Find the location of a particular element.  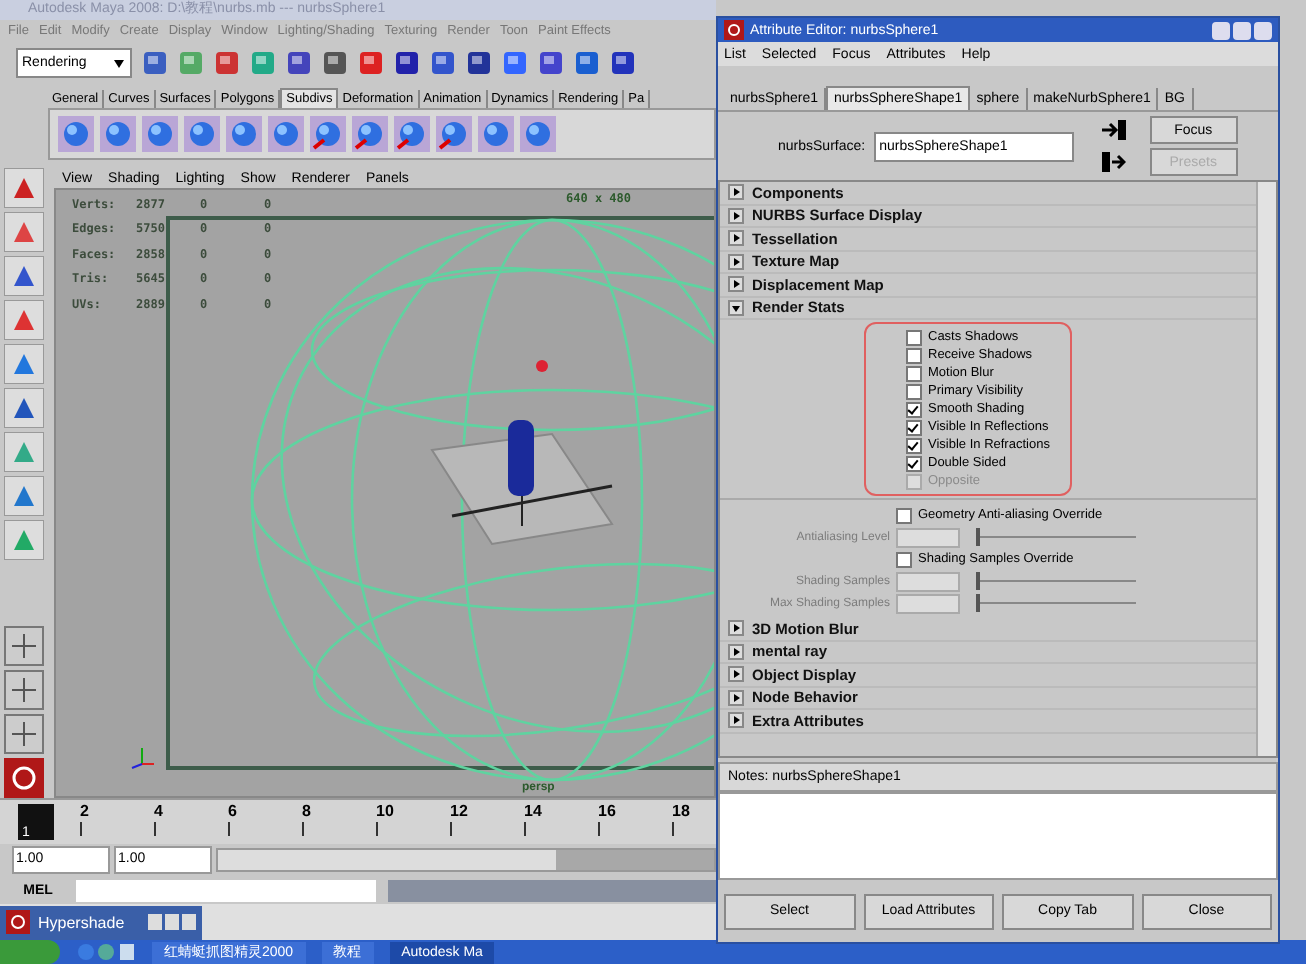

minimized-window-title: Hypershade is located at coordinates (82, 922).